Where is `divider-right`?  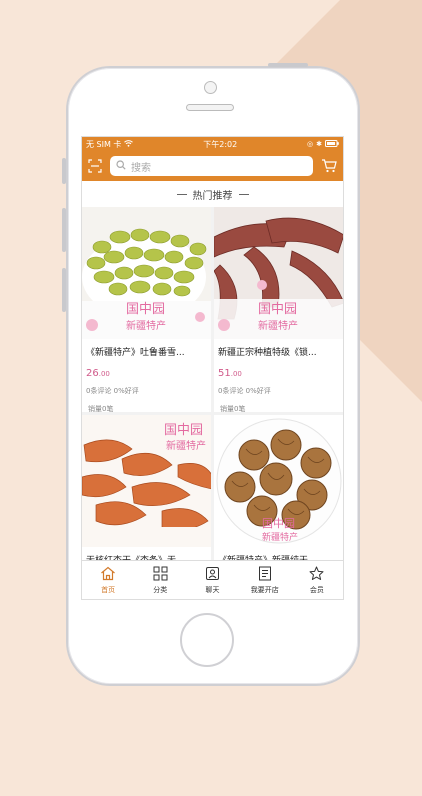 divider-right is located at coordinates (243, 194).